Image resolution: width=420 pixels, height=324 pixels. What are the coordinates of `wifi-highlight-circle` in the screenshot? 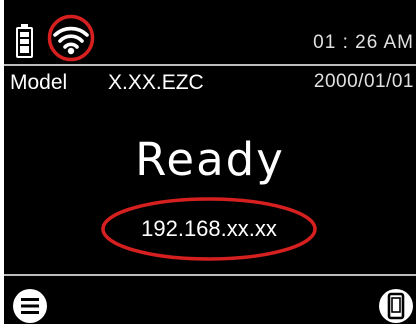 It's located at (71, 38).